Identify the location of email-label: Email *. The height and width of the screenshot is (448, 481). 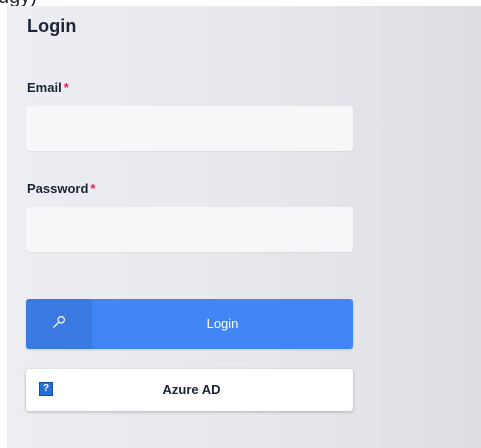
(48, 87).